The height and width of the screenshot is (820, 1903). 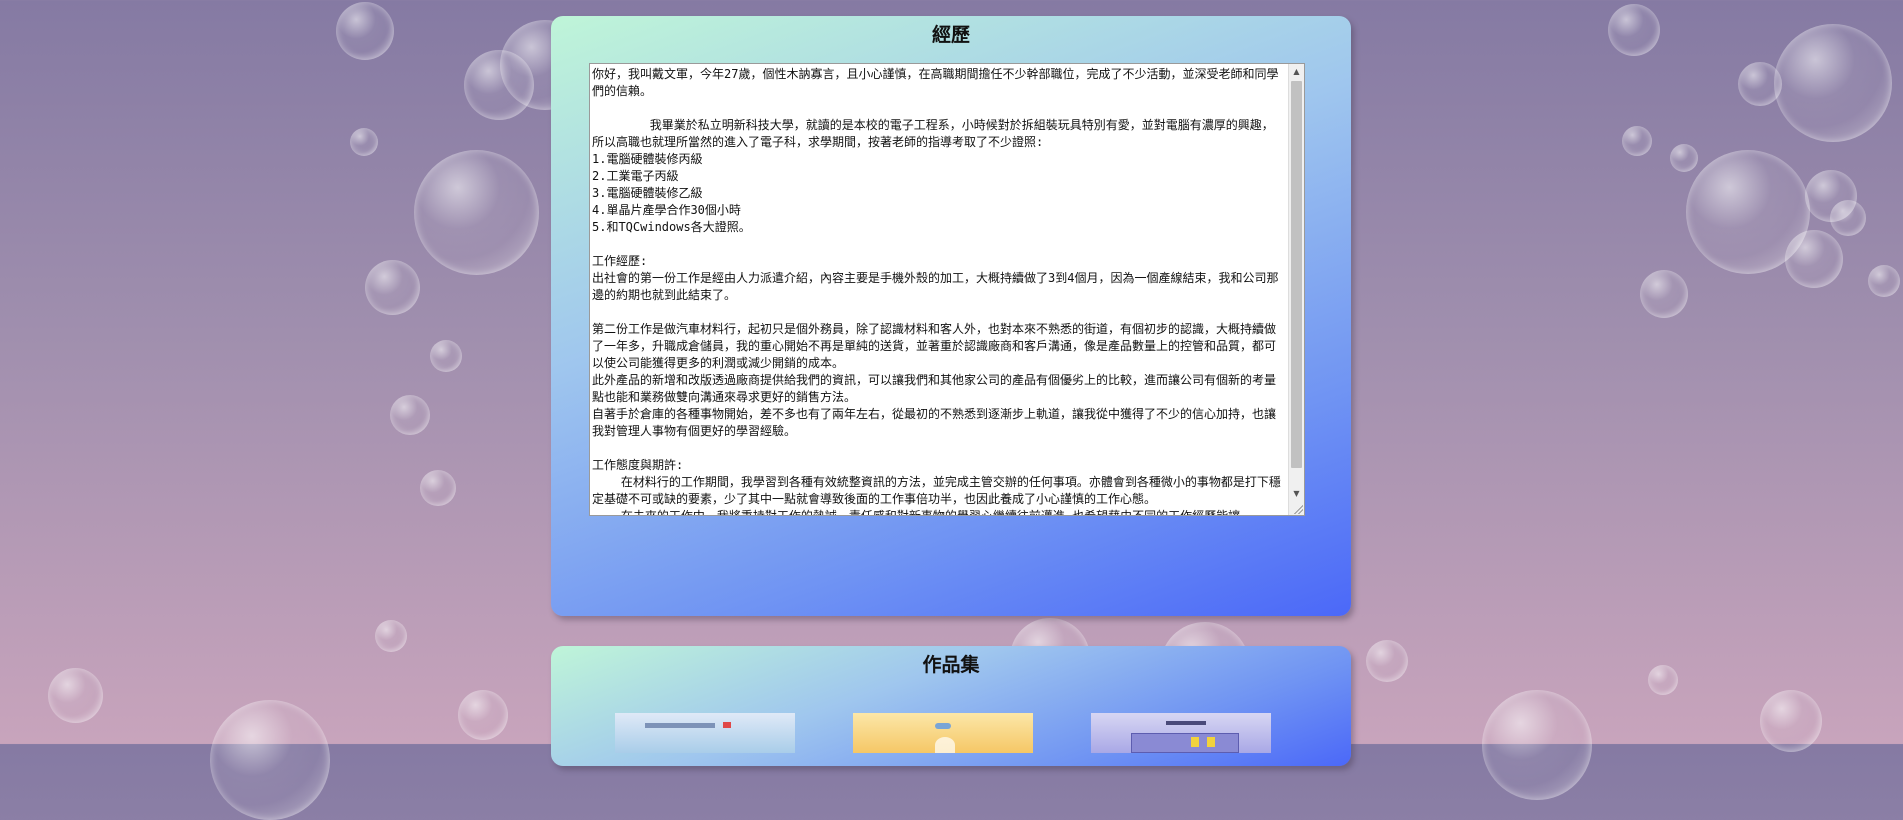 I want to click on resize-grip-icon, so click(x=1298, y=509).